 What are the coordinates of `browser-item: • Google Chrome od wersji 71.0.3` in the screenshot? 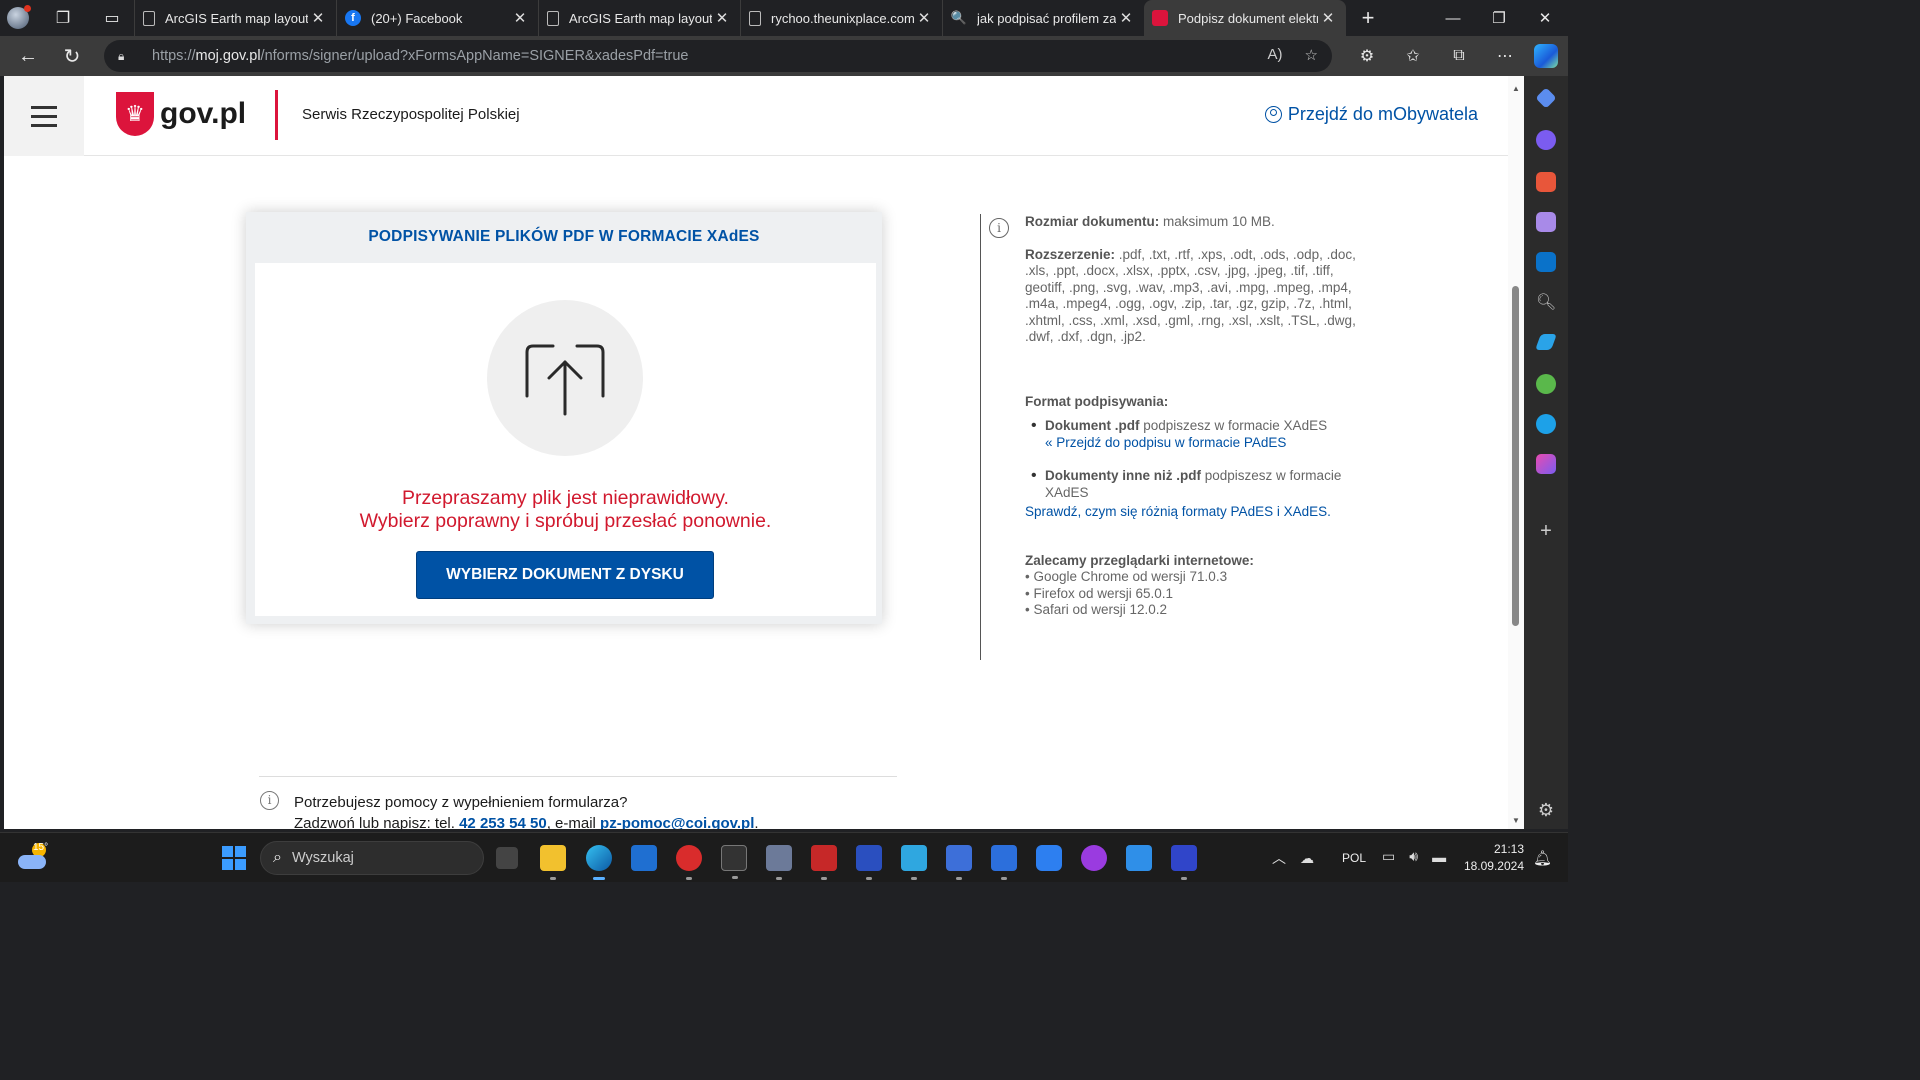 It's located at (1126, 576).